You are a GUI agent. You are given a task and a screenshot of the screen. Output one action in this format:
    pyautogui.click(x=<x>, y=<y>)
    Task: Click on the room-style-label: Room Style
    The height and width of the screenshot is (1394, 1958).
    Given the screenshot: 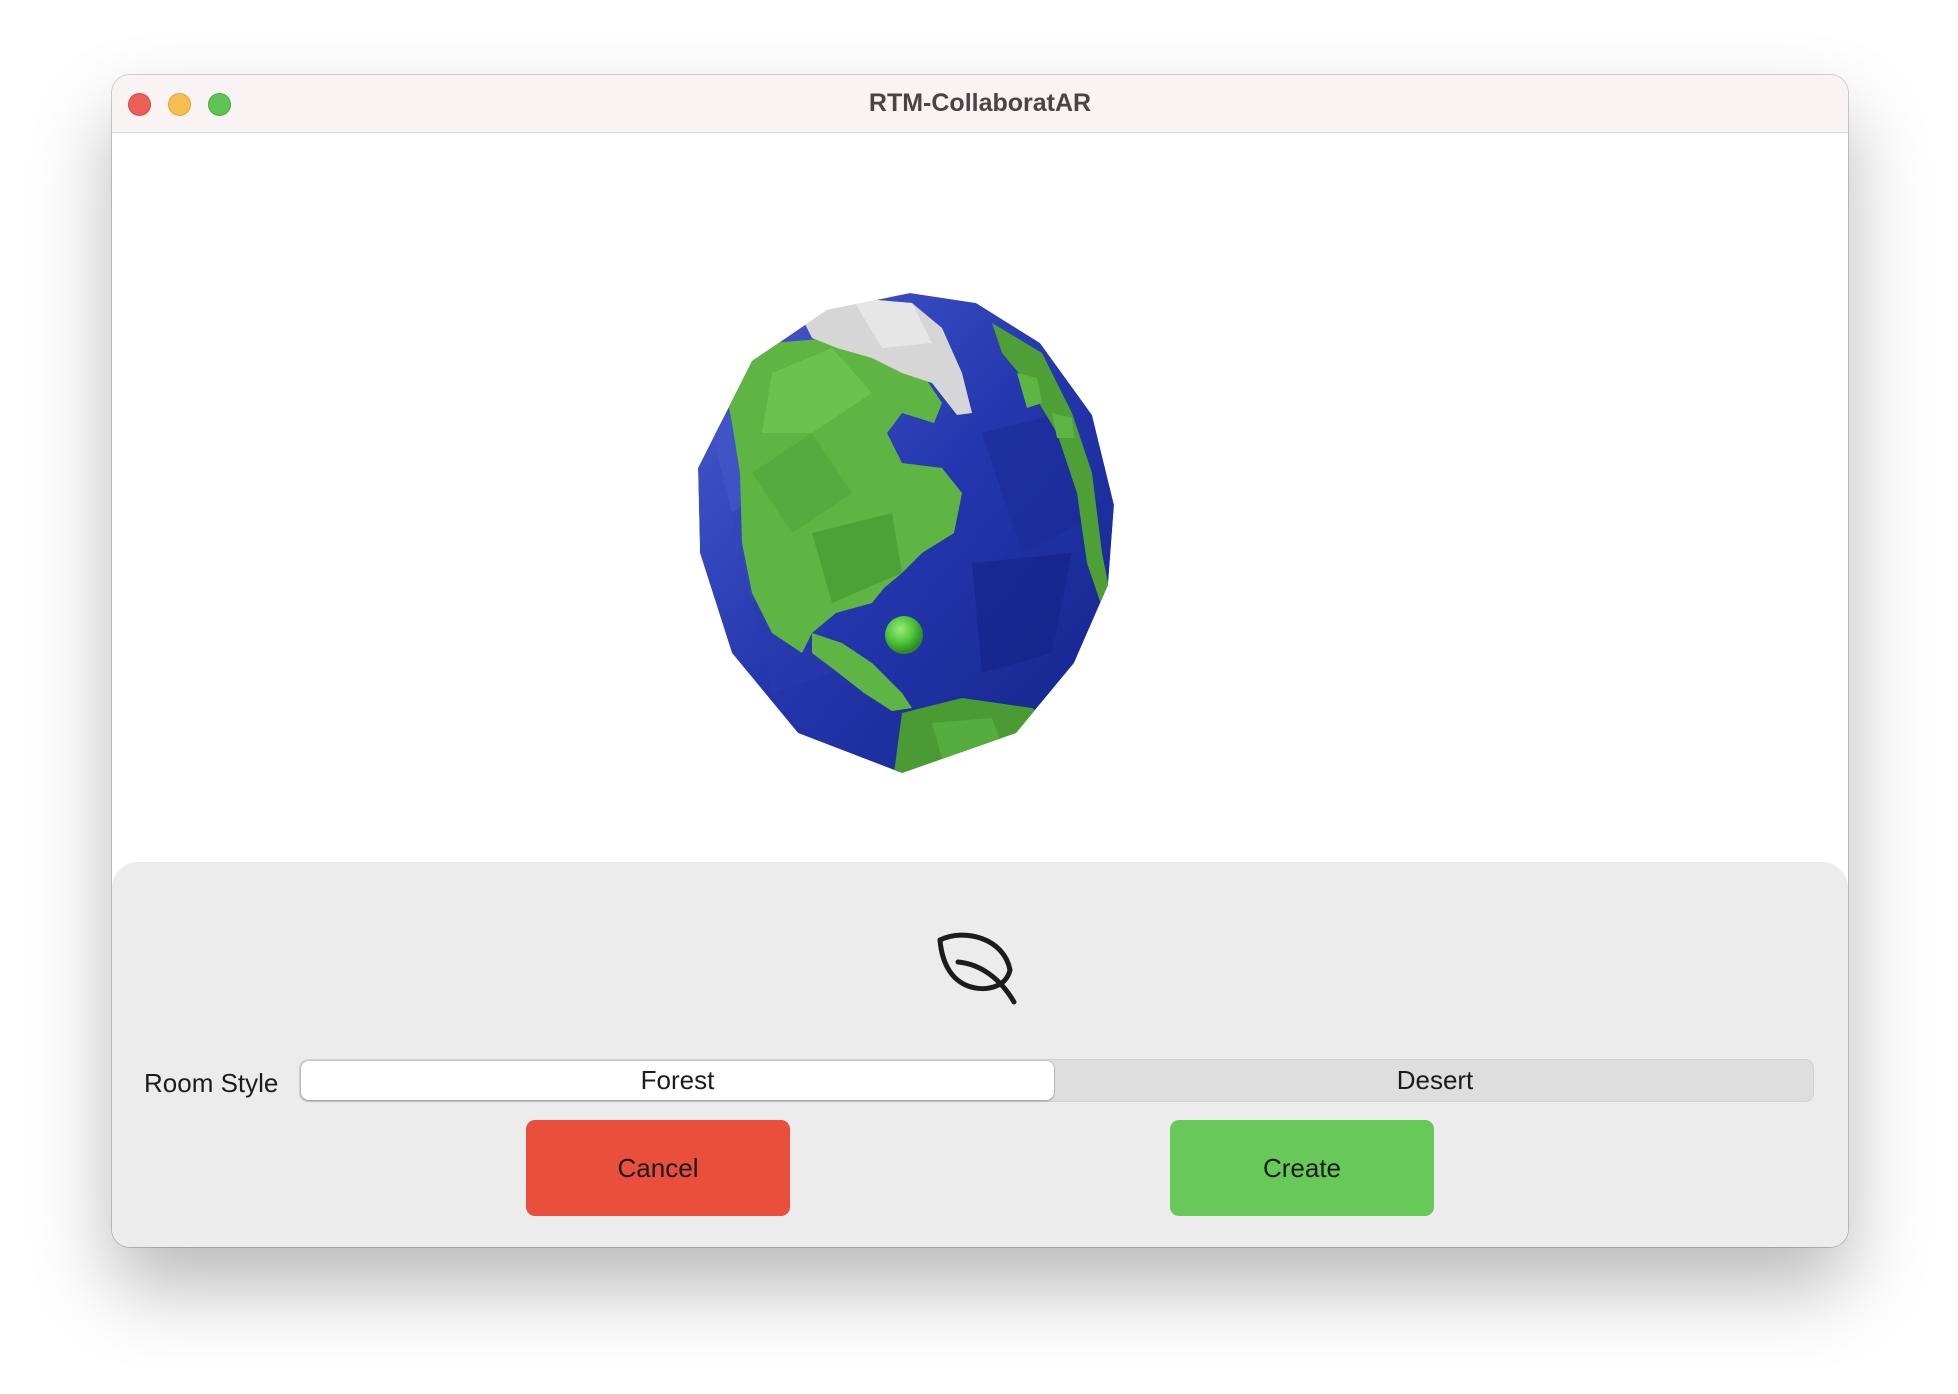 What is the action you would take?
    pyautogui.click(x=211, y=1083)
    